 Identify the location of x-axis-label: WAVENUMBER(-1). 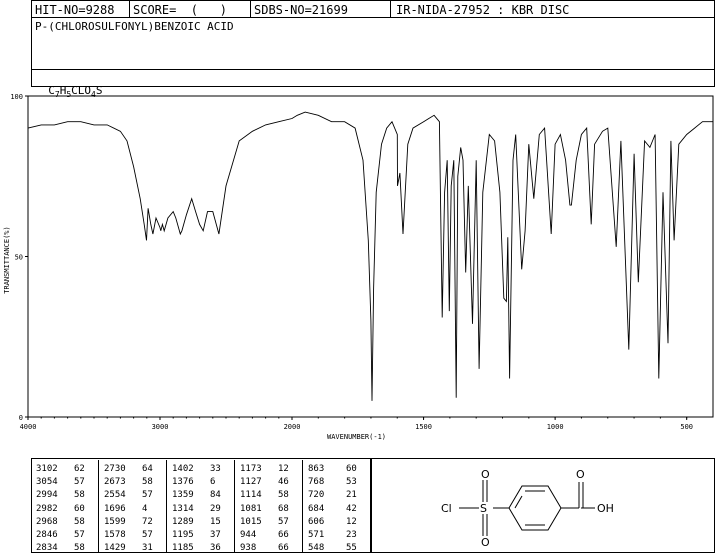
(357, 437).